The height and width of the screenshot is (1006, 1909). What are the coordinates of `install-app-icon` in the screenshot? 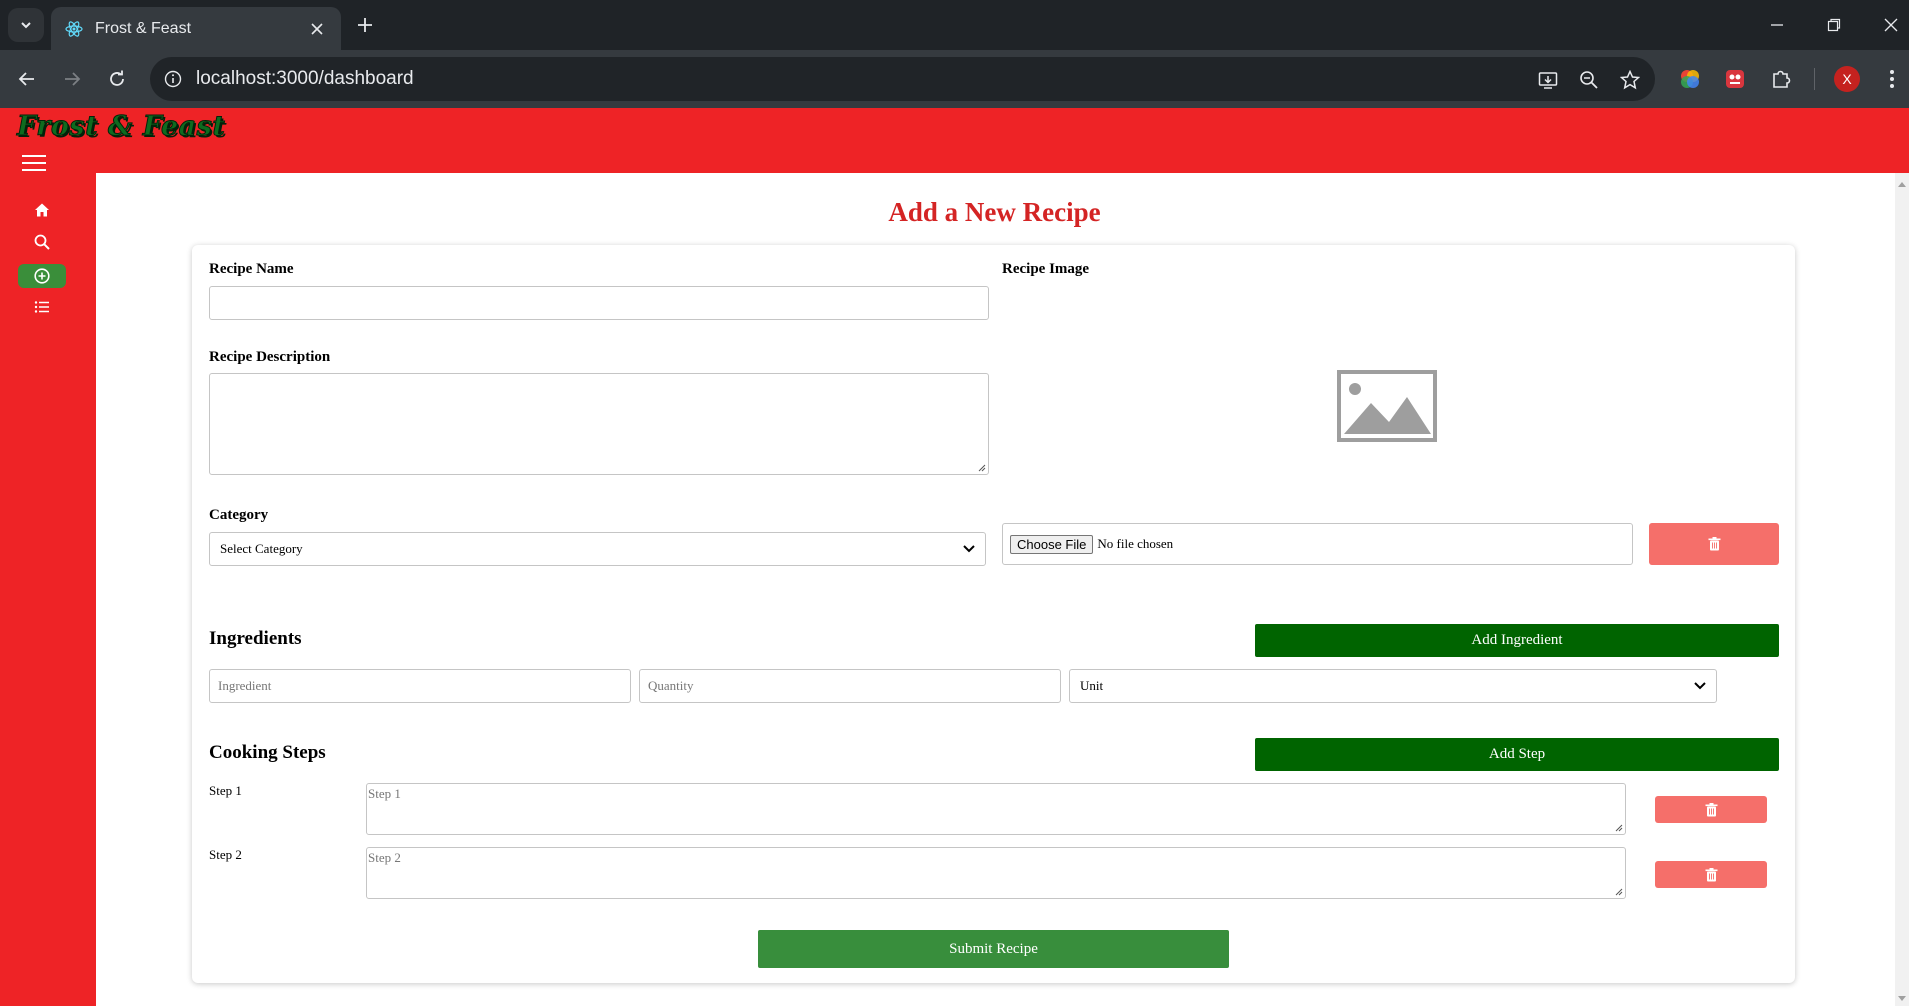 It's located at (1548, 80).